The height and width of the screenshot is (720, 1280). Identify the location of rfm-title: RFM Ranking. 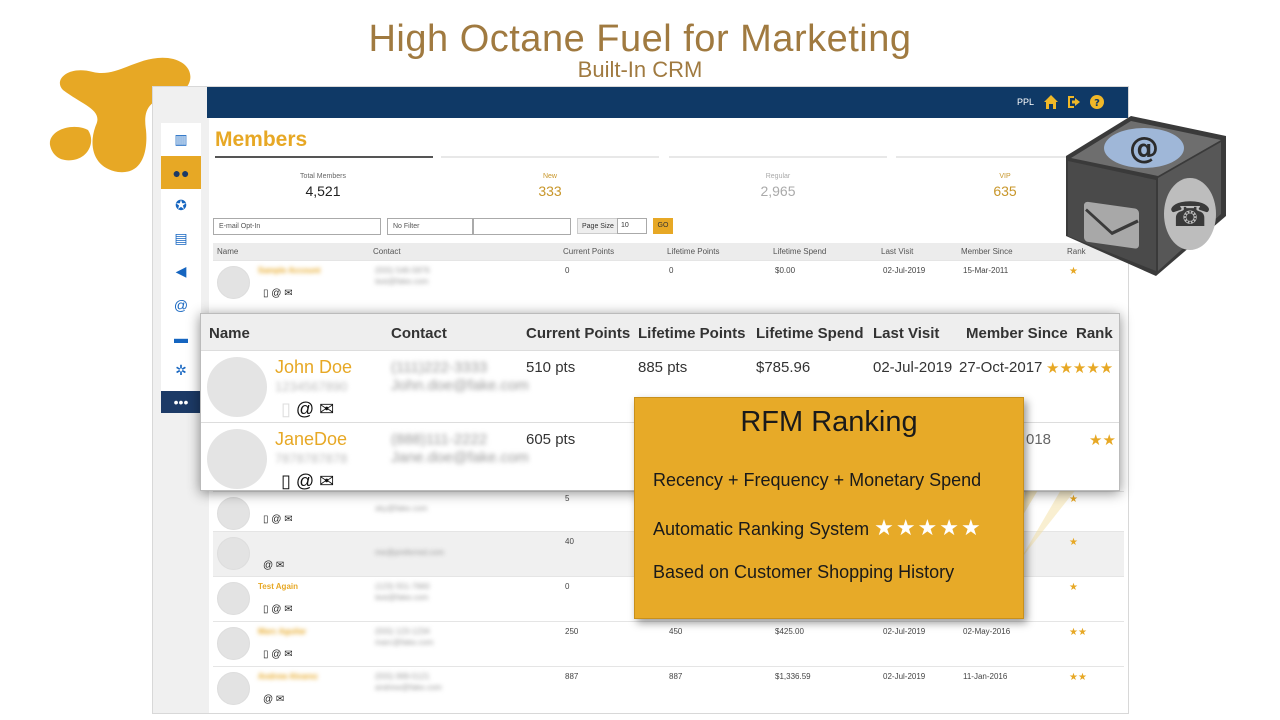
(829, 422).